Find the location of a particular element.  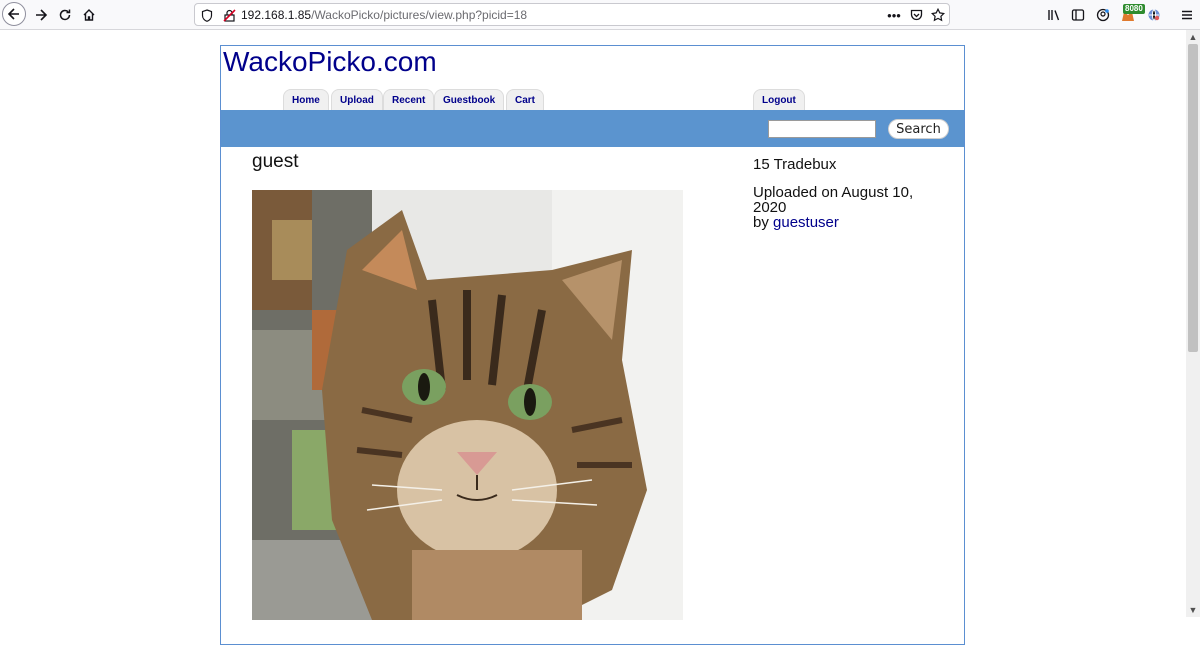

upload-date: Uploaded on August 10, 2020 is located at coordinates (833, 200).